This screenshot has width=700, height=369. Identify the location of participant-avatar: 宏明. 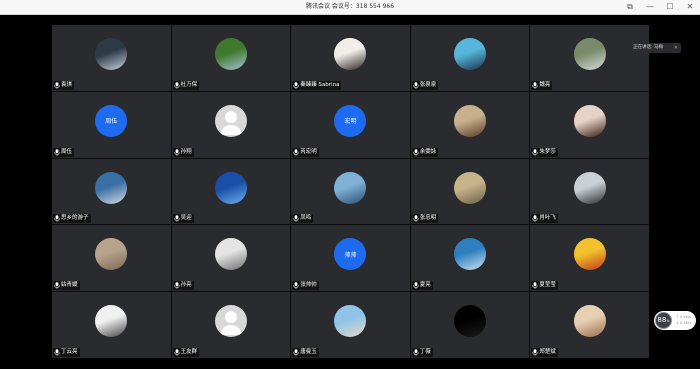
(350, 120).